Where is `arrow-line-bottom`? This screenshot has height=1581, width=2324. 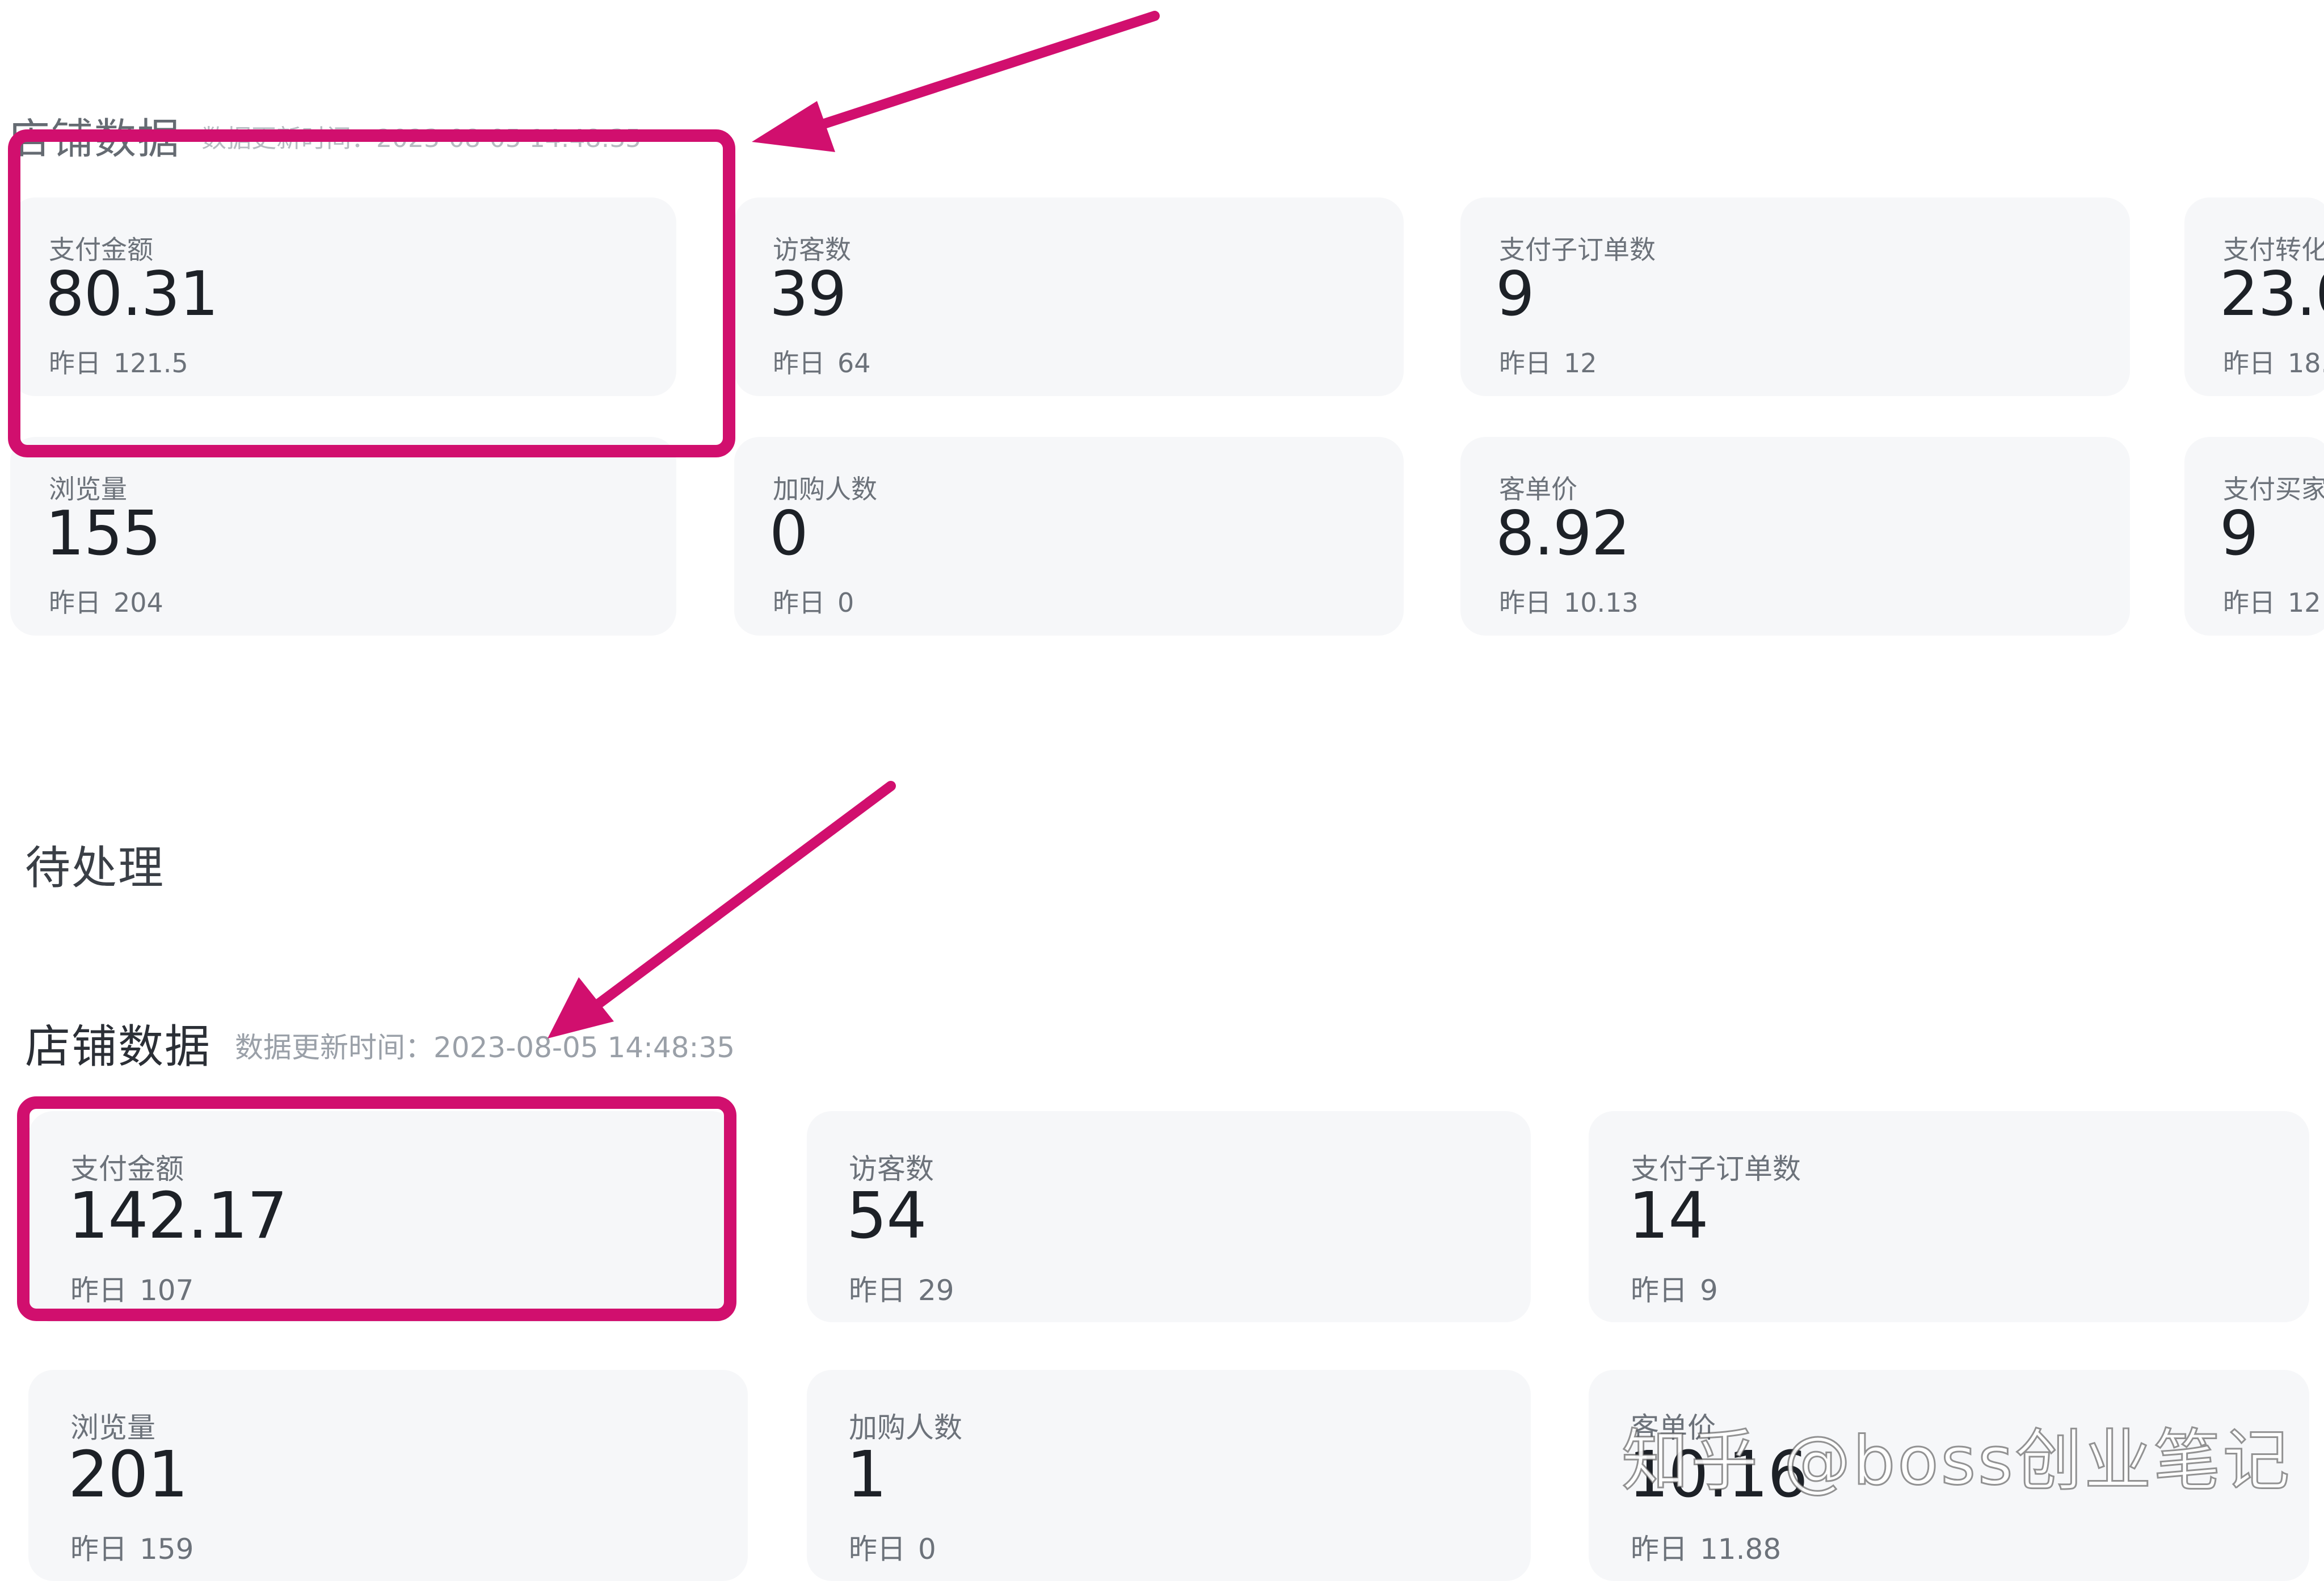
arrow-line-bottom is located at coordinates (740, 898).